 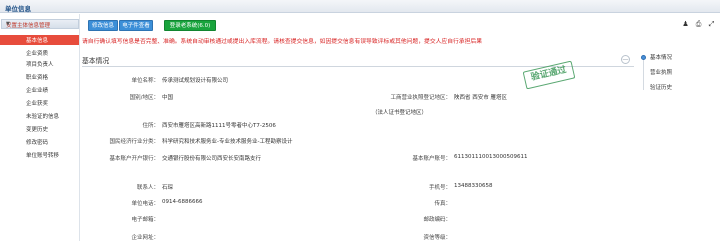 What do you see at coordinates (661, 57) in the screenshot?
I see `anchor-basic-info: 基本情况` at bounding box center [661, 57].